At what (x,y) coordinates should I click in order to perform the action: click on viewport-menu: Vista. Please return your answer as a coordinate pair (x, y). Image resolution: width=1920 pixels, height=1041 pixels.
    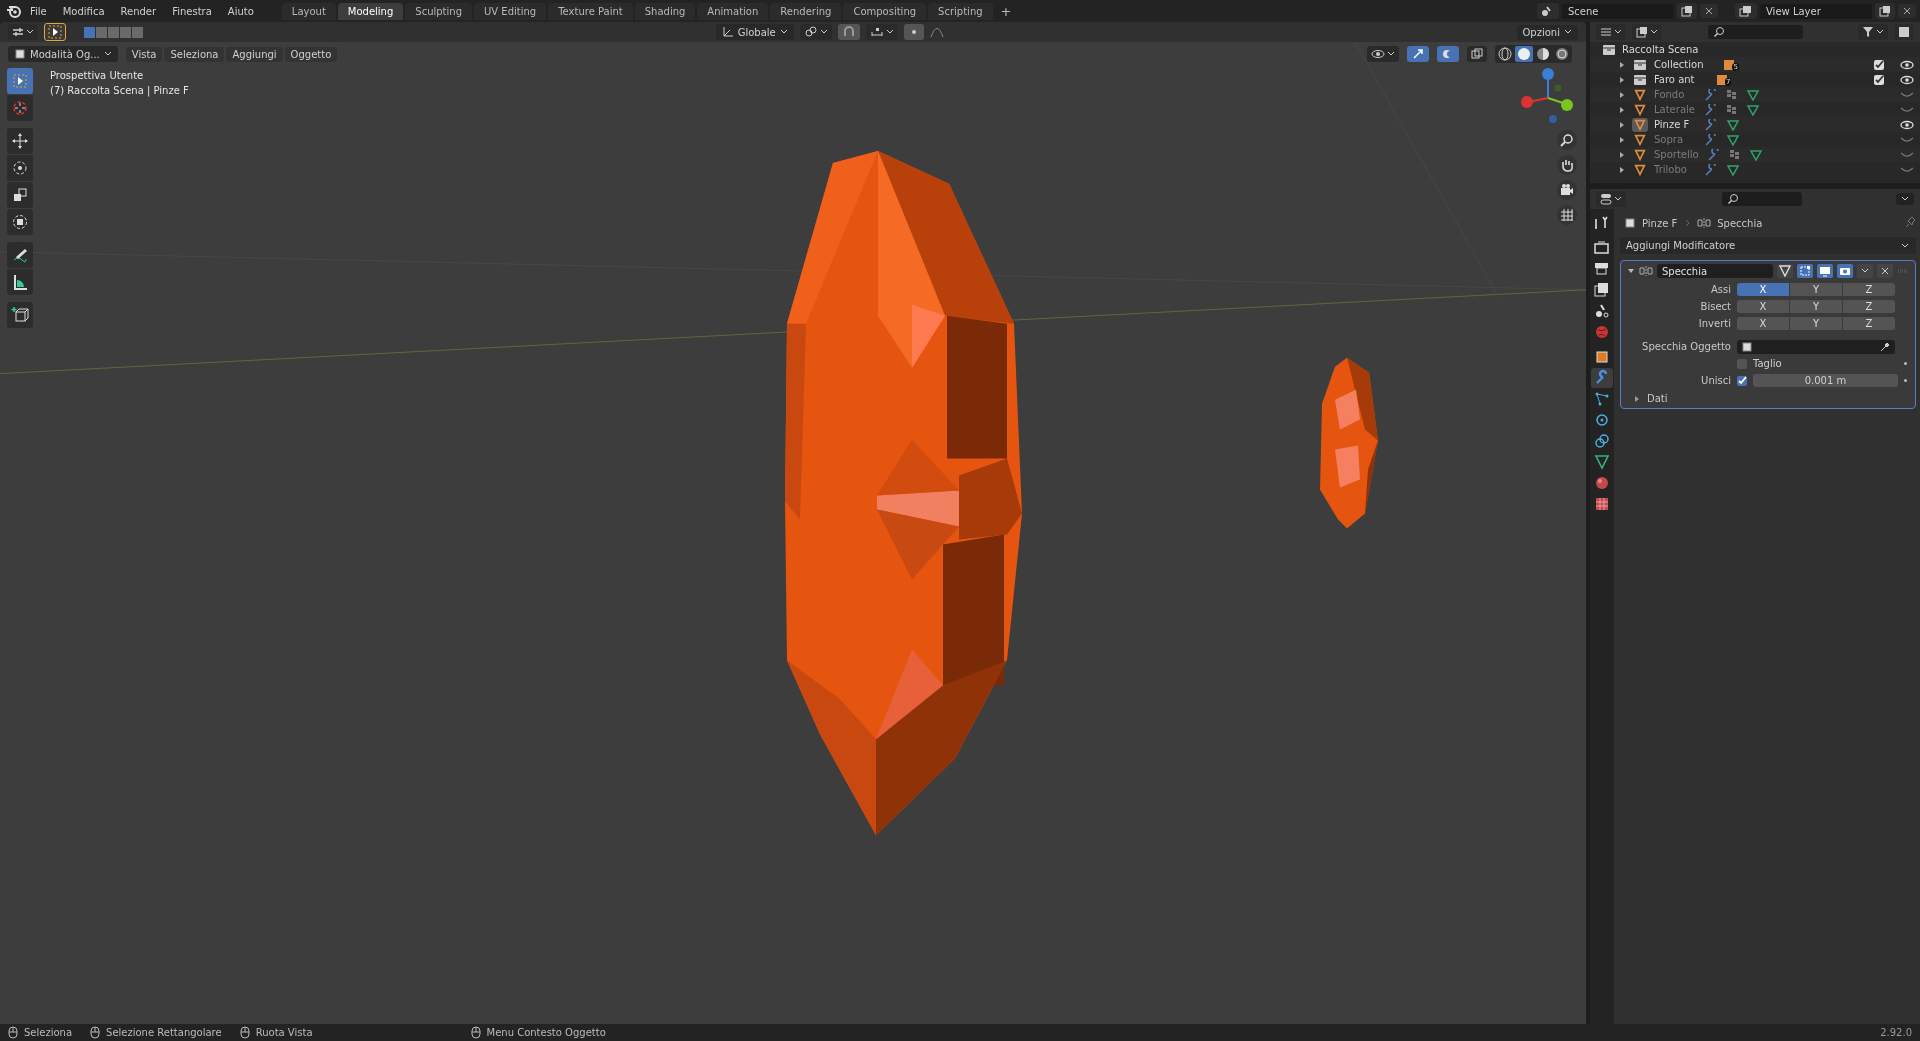
    Looking at the image, I should click on (144, 54).